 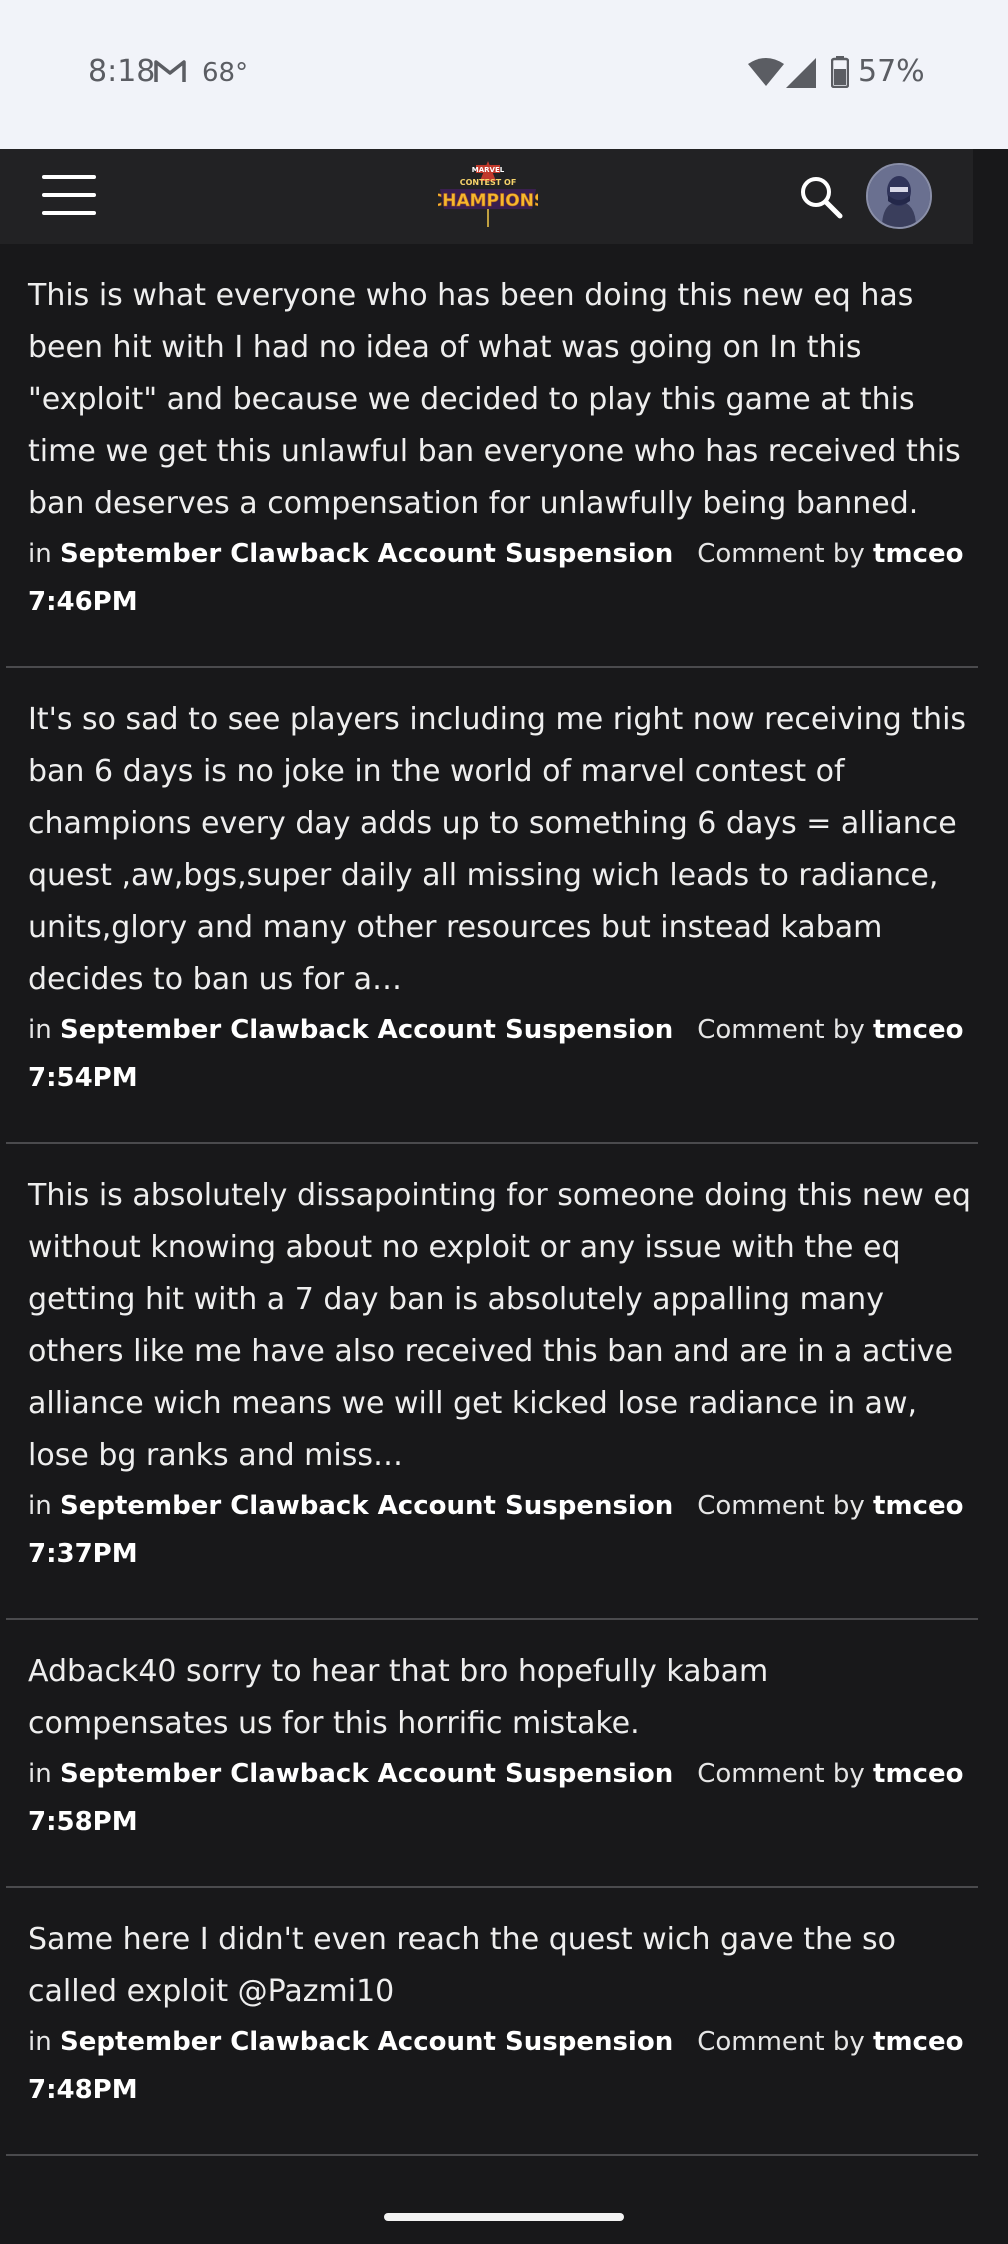 I want to click on logo-champions-text: CHAMPIONS, so click(x=488, y=201).